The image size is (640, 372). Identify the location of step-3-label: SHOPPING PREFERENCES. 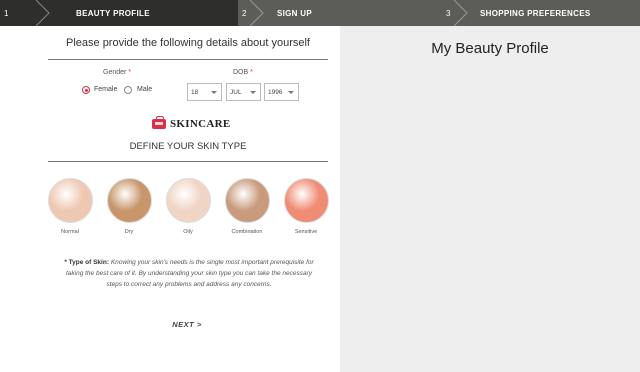
(535, 13).